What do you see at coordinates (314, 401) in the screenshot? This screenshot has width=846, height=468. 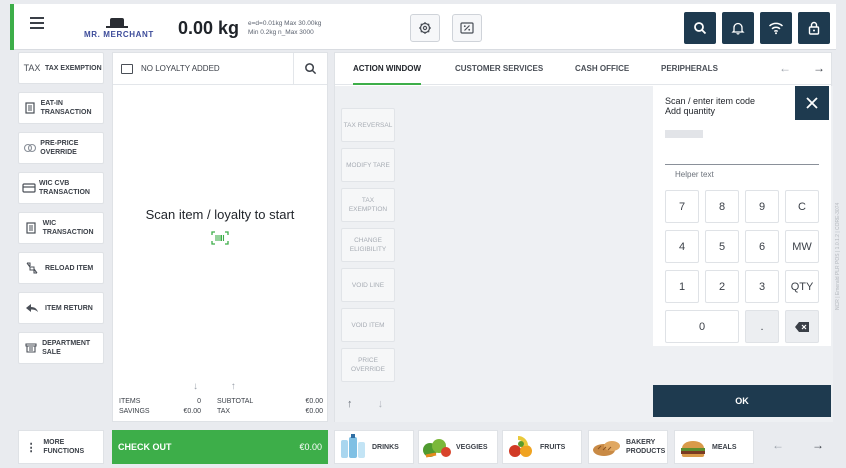 I see `subtotal-value: €0.00` at bounding box center [314, 401].